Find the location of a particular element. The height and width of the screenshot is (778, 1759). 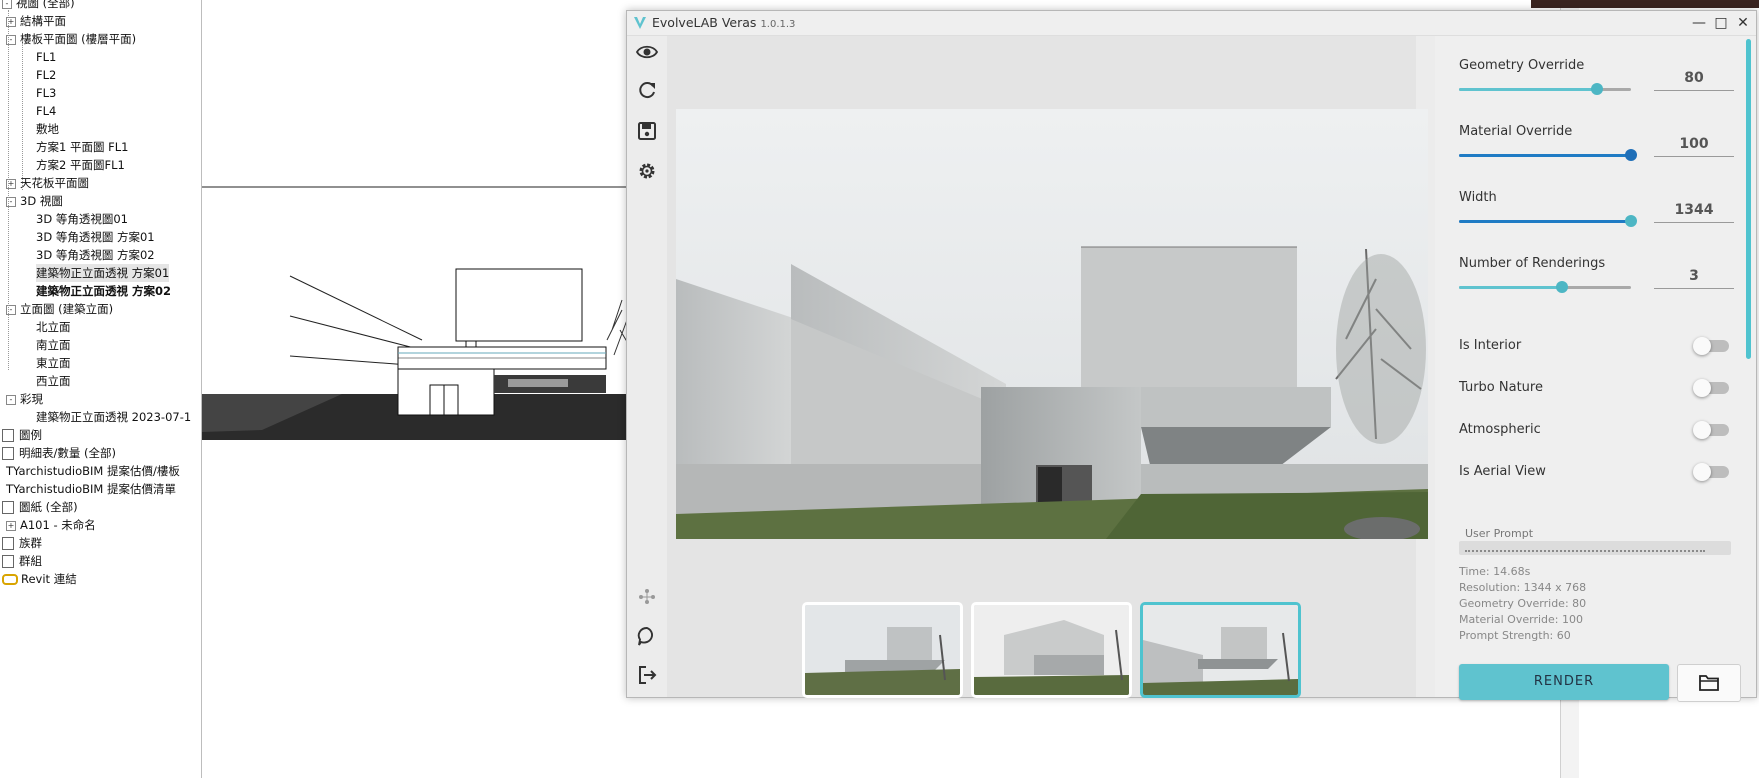

browser-item: + A101 - 未命名 is located at coordinates (51, 525).